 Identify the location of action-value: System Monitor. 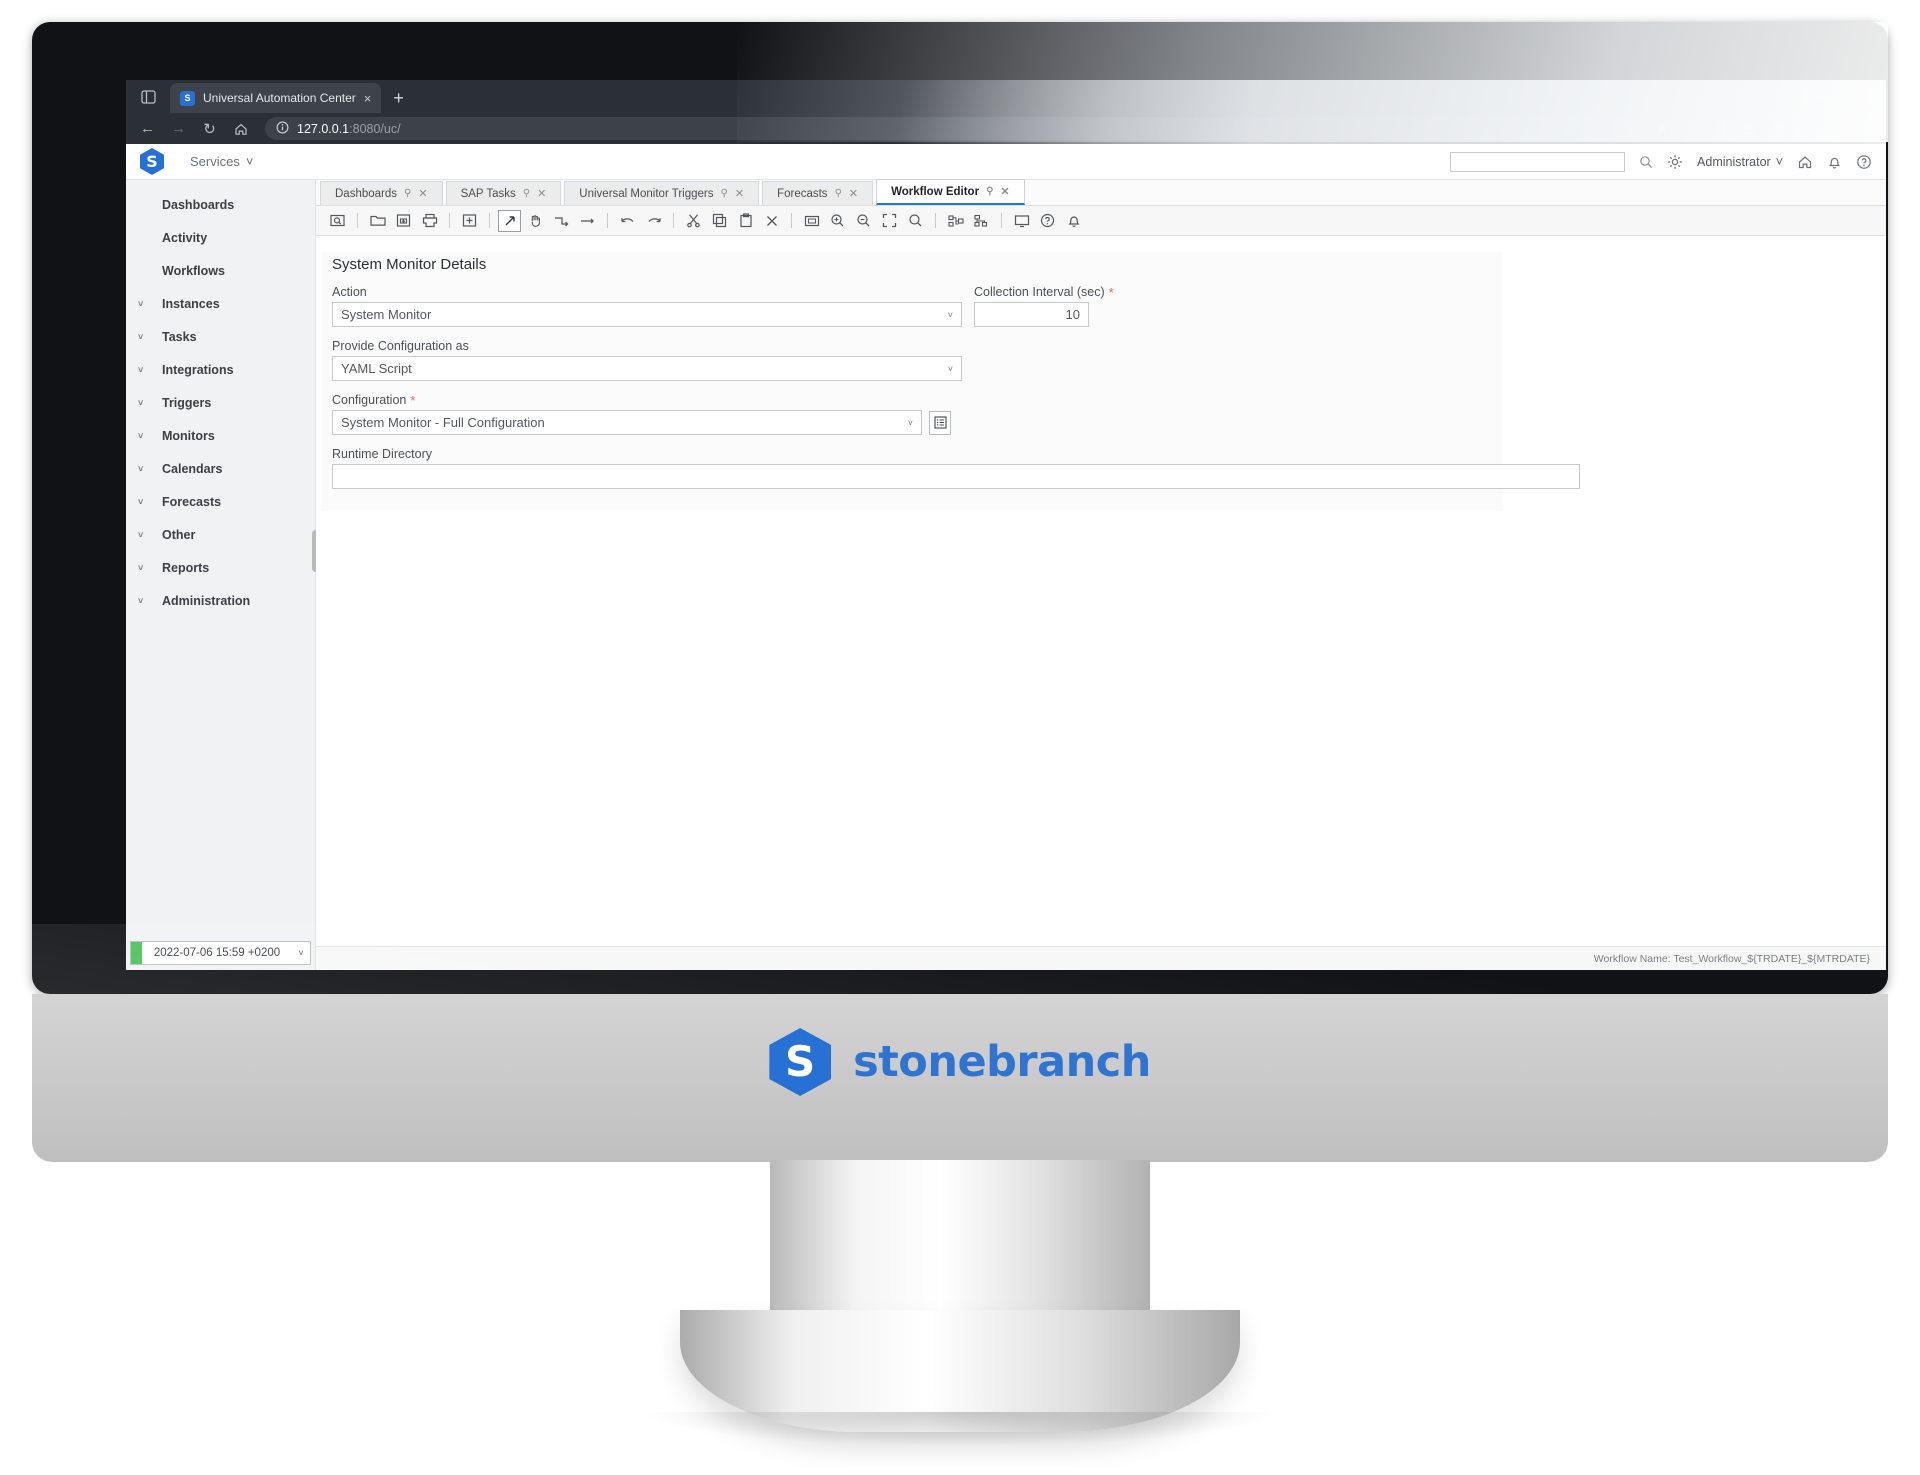
(386, 314).